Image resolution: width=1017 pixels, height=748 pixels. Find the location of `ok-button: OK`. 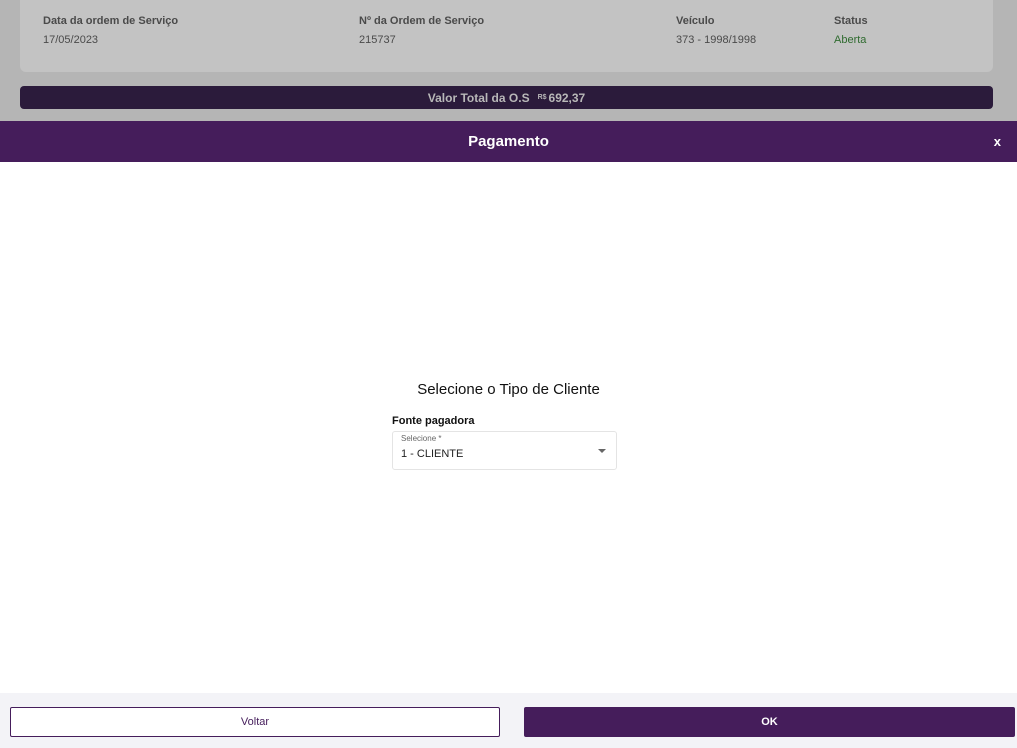

ok-button: OK is located at coordinates (769, 722).